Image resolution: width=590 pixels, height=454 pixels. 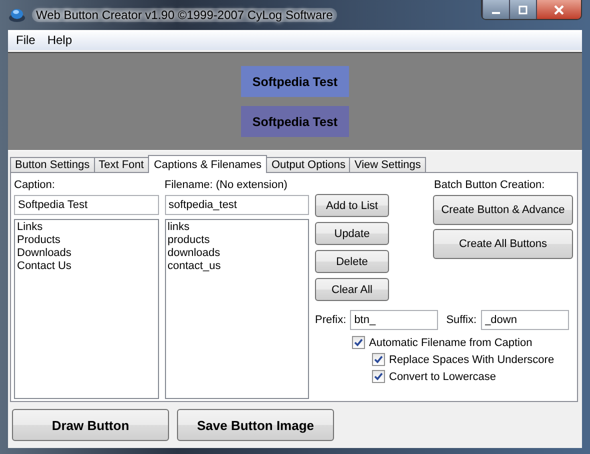 What do you see at coordinates (255, 425) in the screenshot?
I see `bottom-button: Save Button Image` at bounding box center [255, 425].